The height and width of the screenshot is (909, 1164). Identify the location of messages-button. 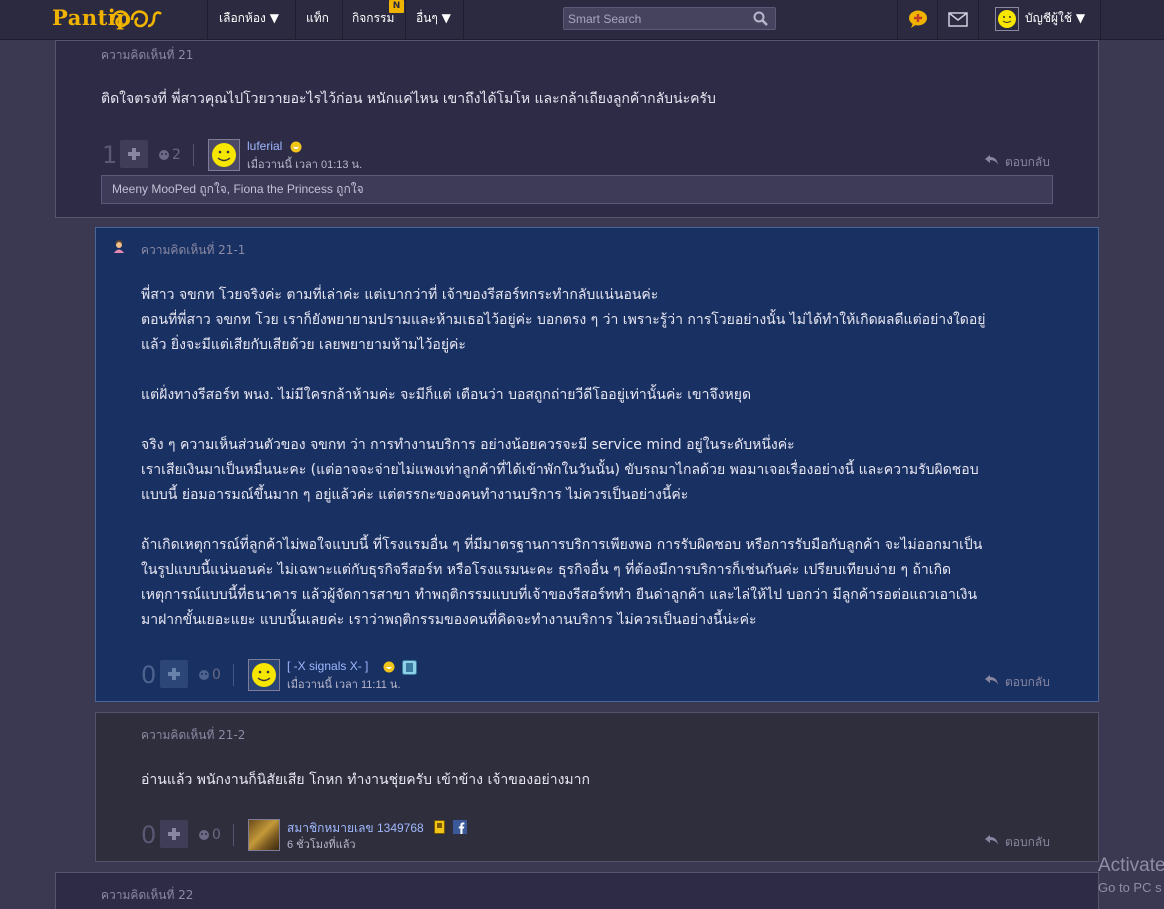
(958, 20).